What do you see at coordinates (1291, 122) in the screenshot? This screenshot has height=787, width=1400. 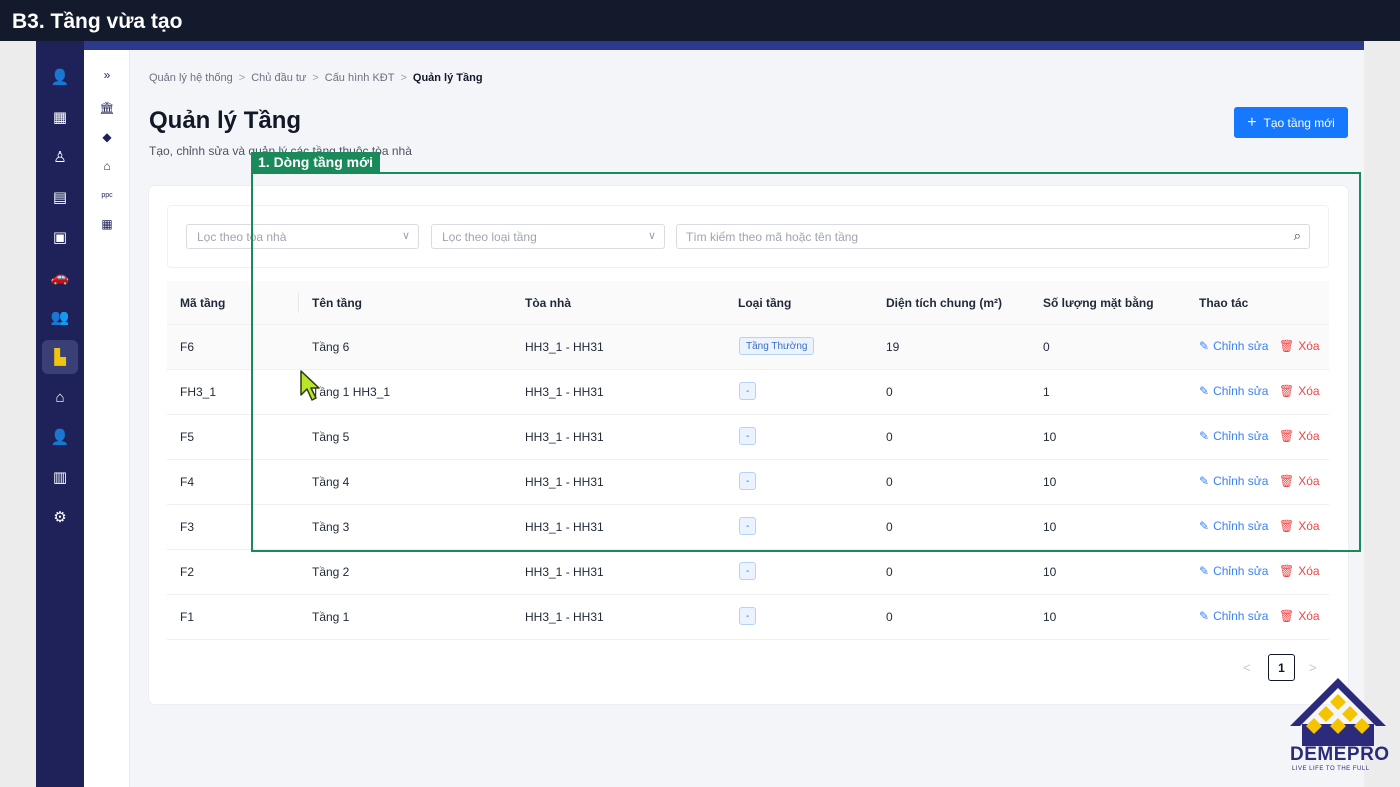 I see `create-floor-button: + Tạo tầng mới` at bounding box center [1291, 122].